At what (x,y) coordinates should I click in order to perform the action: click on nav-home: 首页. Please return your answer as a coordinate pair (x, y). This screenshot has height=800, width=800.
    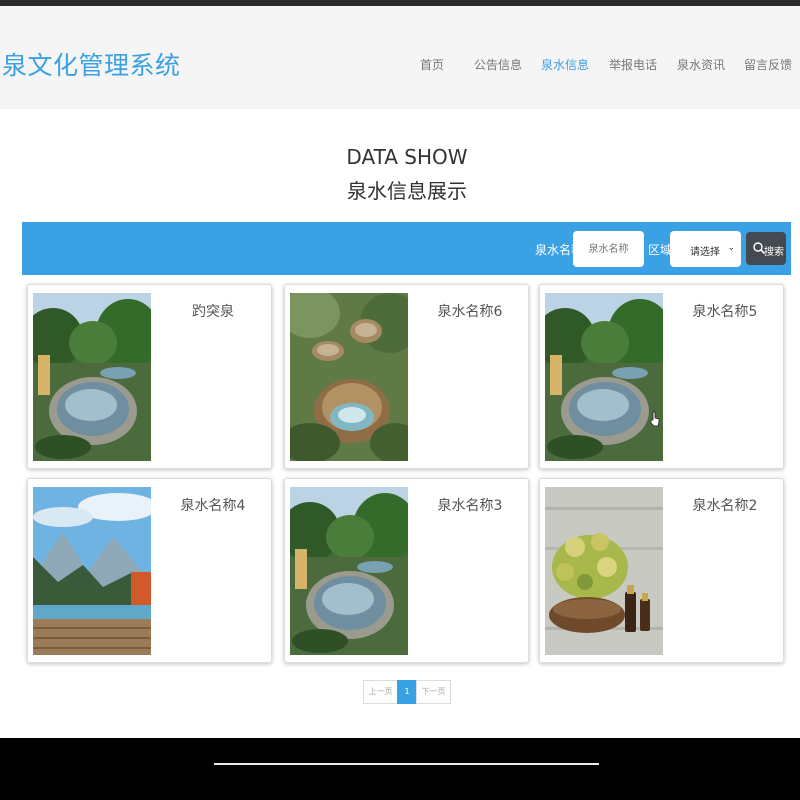
    Looking at the image, I should click on (432, 64).